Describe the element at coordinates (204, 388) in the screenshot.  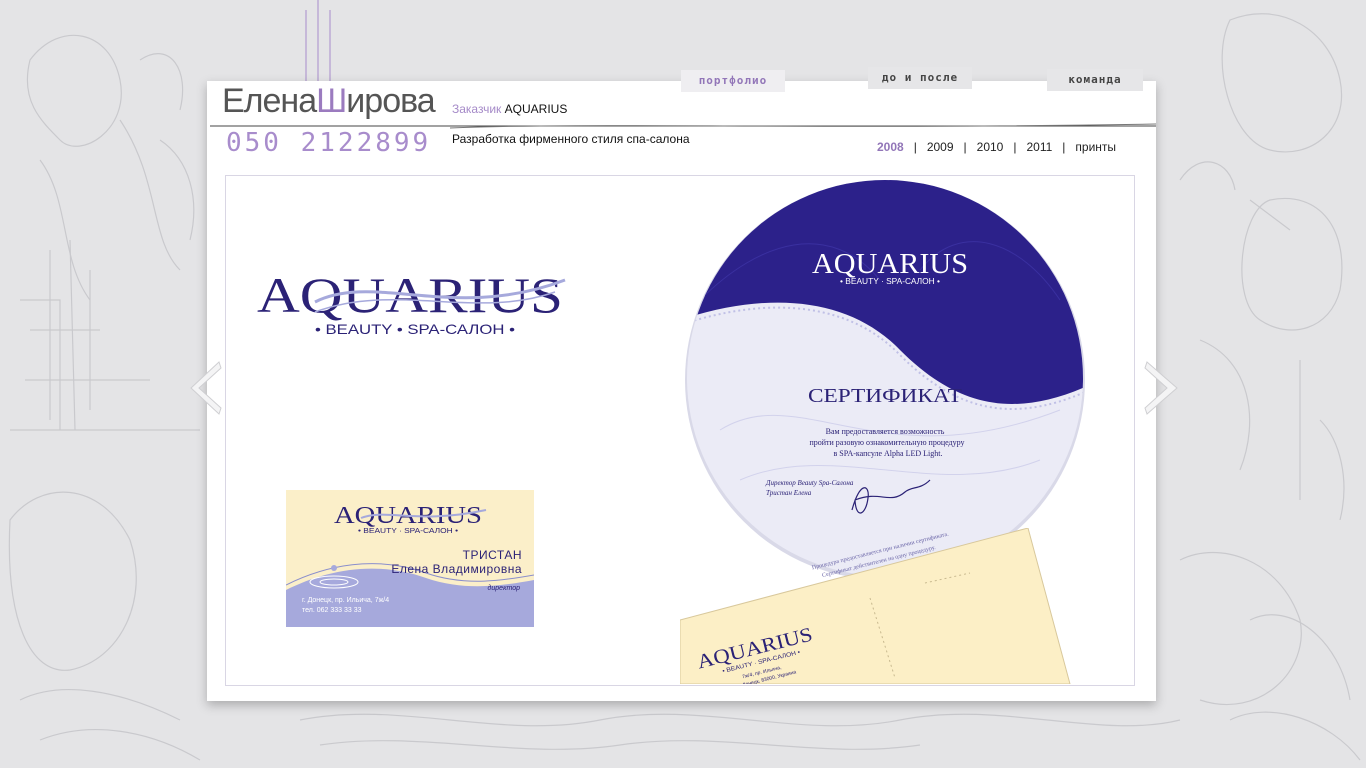
I see `prev-arrow-icon` at that location.